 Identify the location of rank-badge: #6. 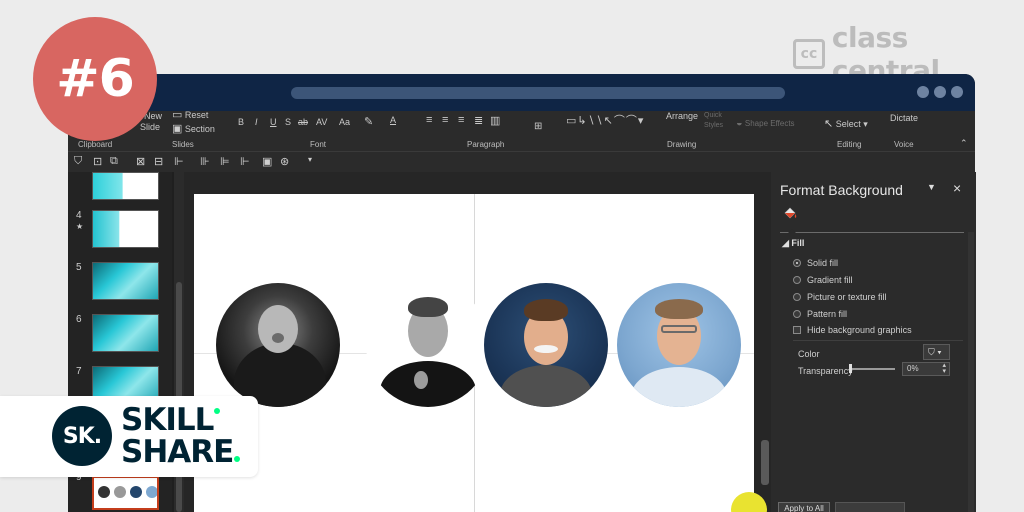
(95, 79).